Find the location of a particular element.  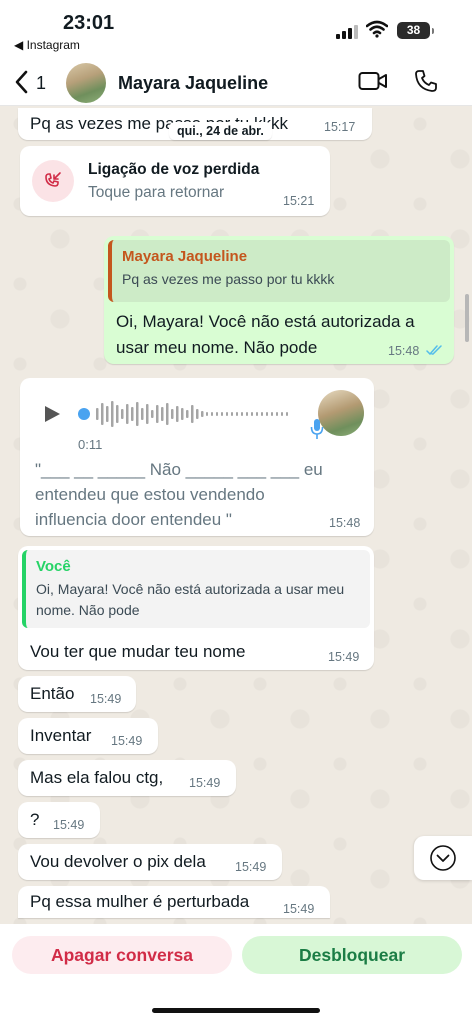

message-text: Vou devolver o pix dela is located at coordinates (118, 861).